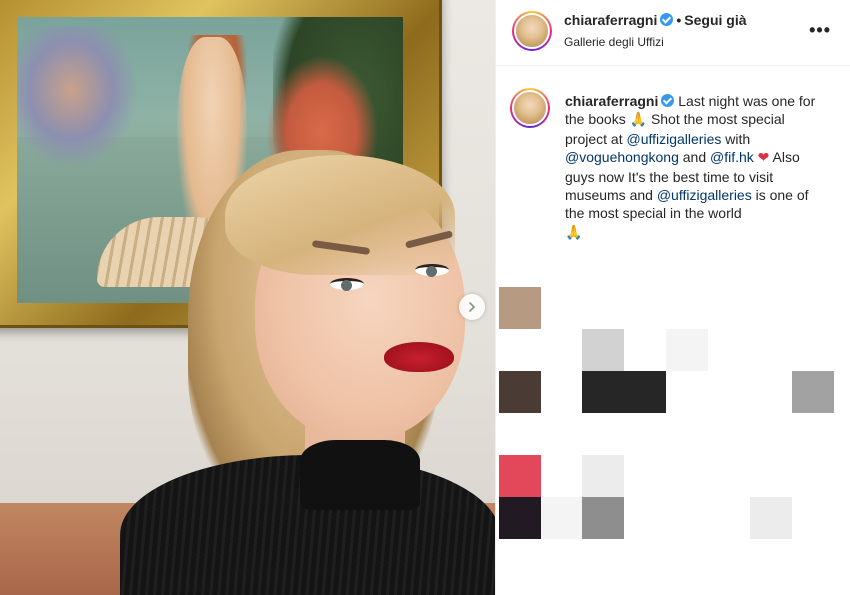 This screenshot has width=850, height=595. What do you see at coordinates (694, 157) in the screenshot?
I see `caption-line: and` at bounding box center [694, 157].